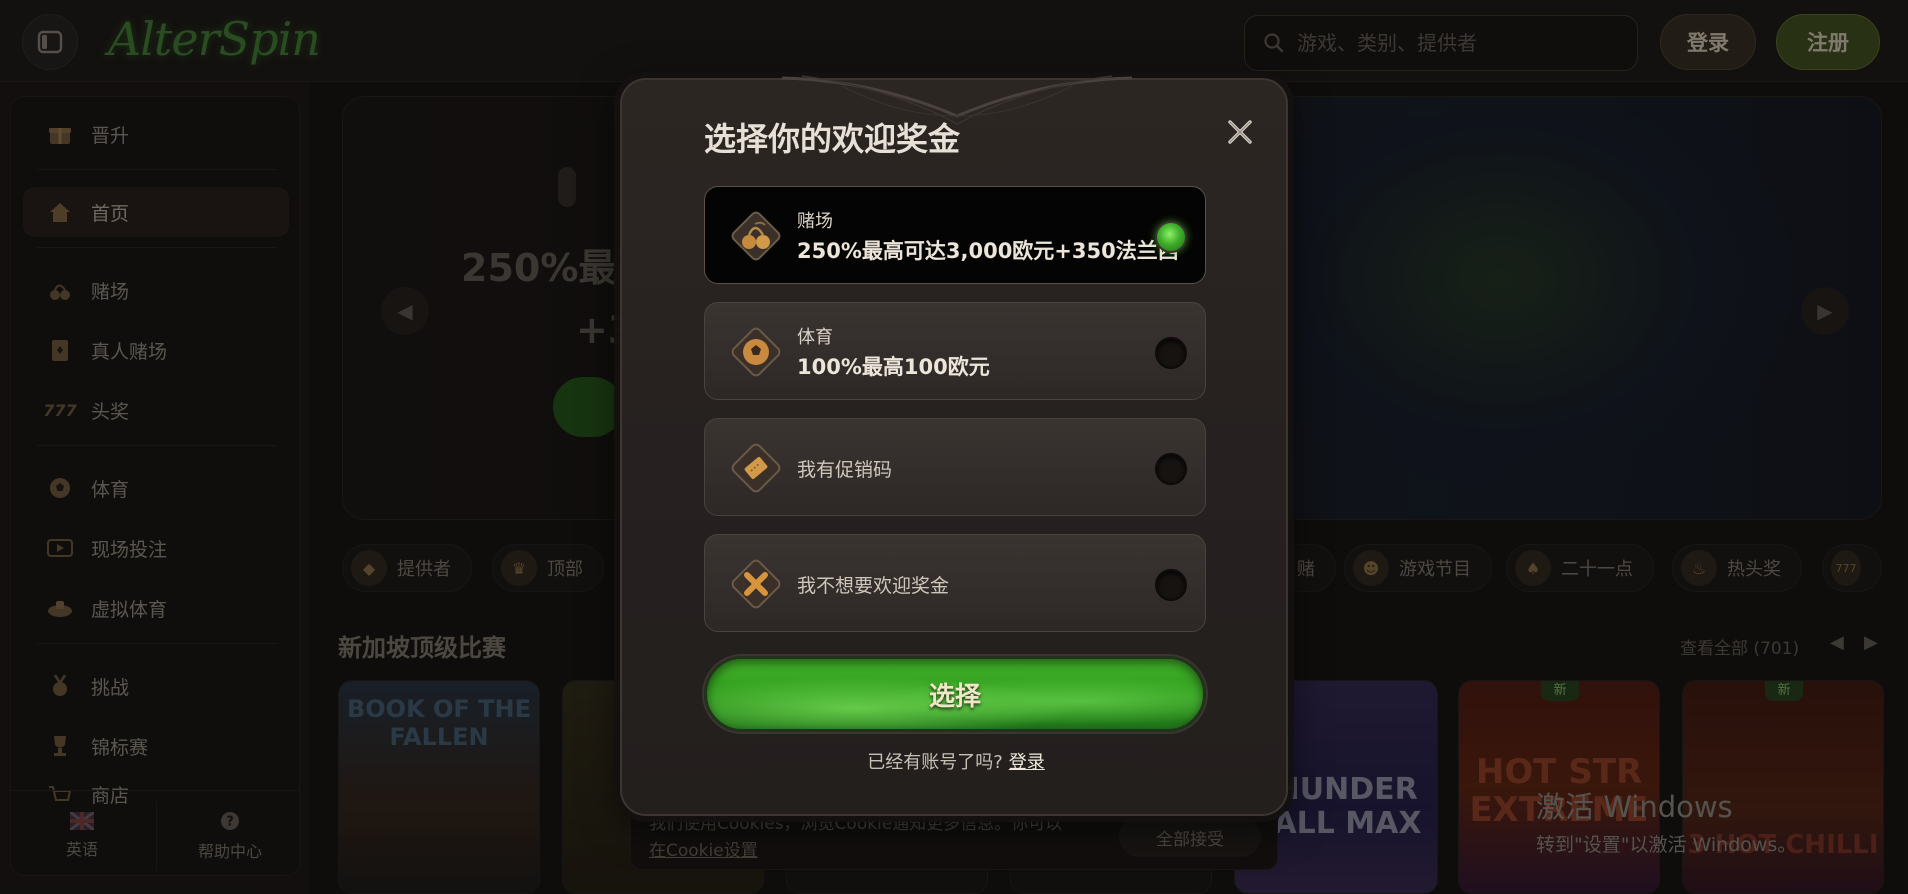 This screenshot has width=1908, height=894. I want to click on close-button, so click(1240, 132).